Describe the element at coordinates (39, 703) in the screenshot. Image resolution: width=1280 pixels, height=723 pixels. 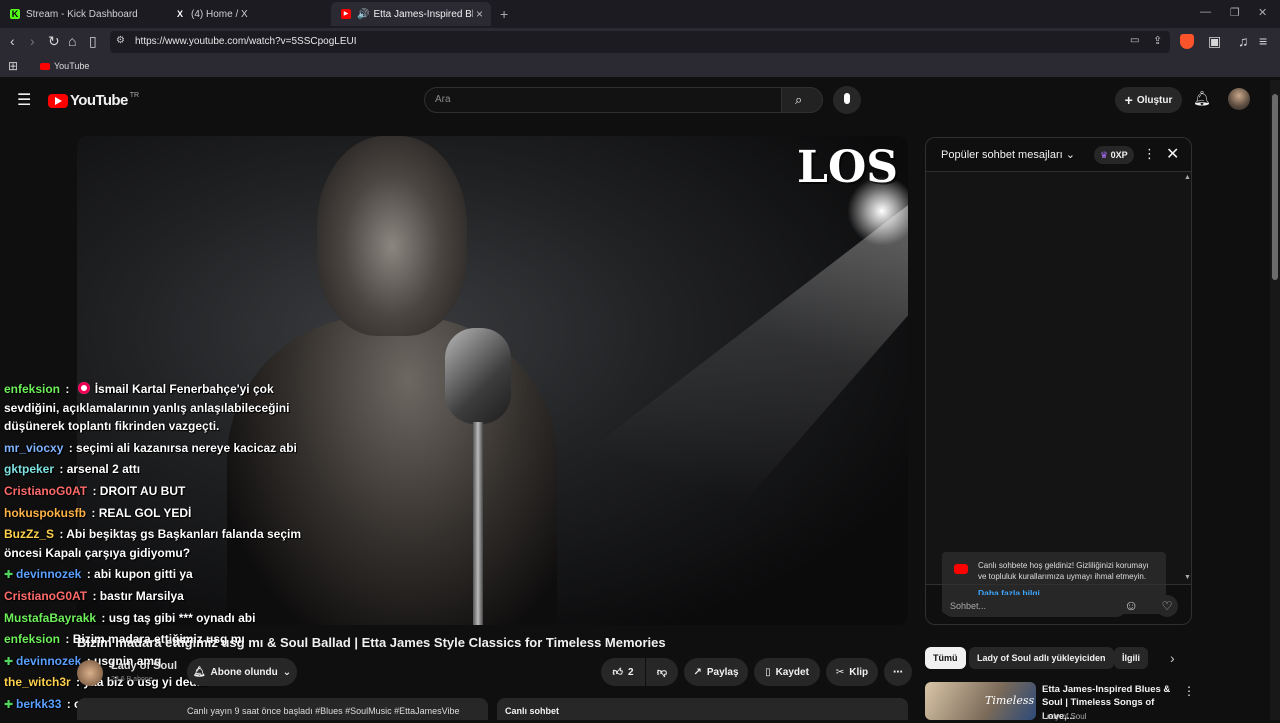
I see `overlay-chat-username: berkk33` at that location.